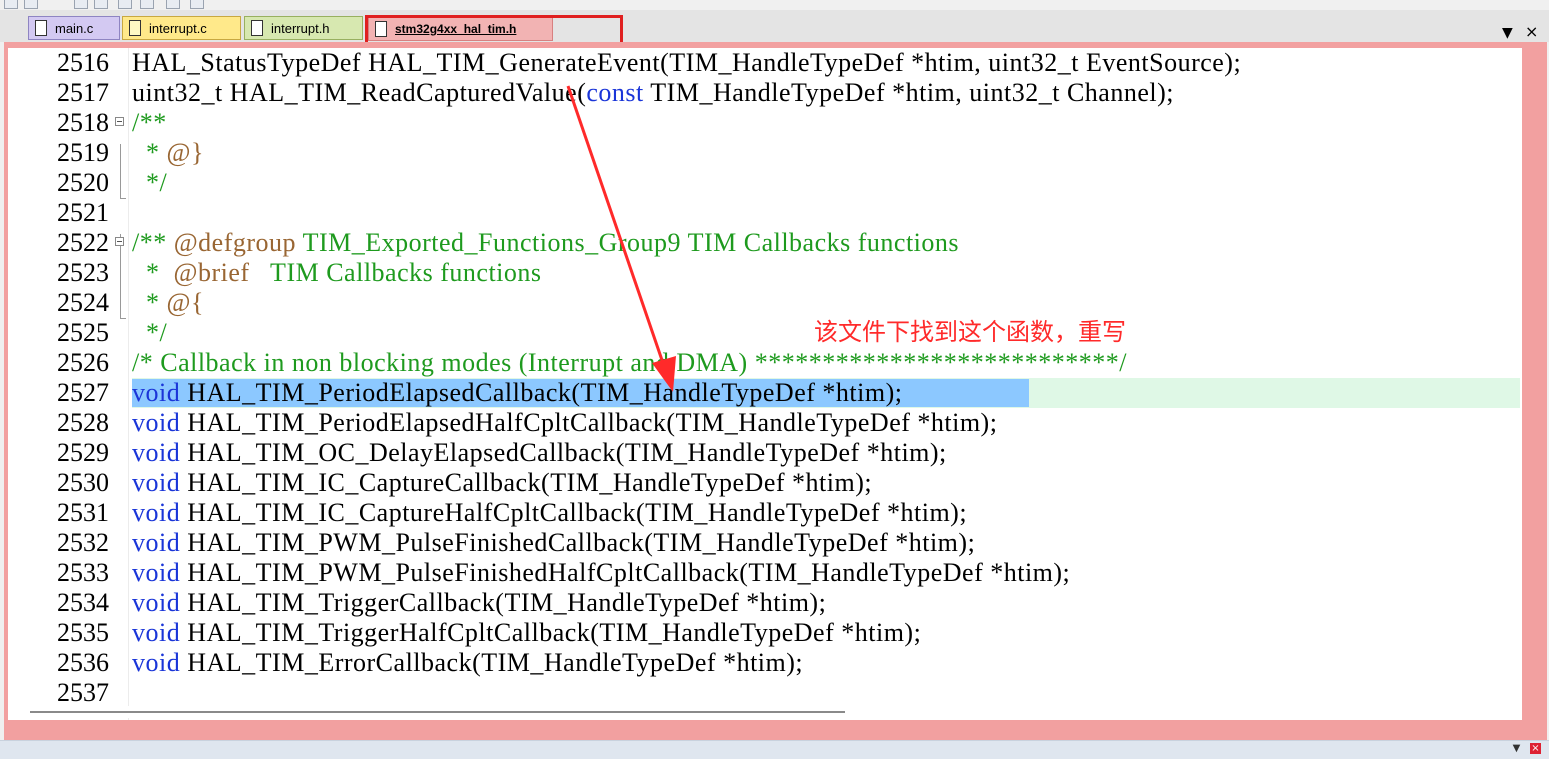 The height and width of the screenshot is (759, 1549). What do you see at coordinates (83, 482) in the screenshot?
I see `line-number: 2530` at bounding box center [83, 482].